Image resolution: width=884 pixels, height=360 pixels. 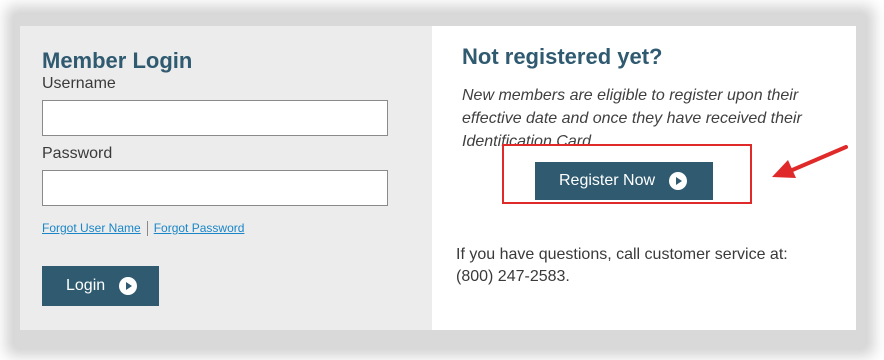 What do you see at coordinates (147, 229) in the screenshot?
I see `link-divider` at bounding box center [147, 229].